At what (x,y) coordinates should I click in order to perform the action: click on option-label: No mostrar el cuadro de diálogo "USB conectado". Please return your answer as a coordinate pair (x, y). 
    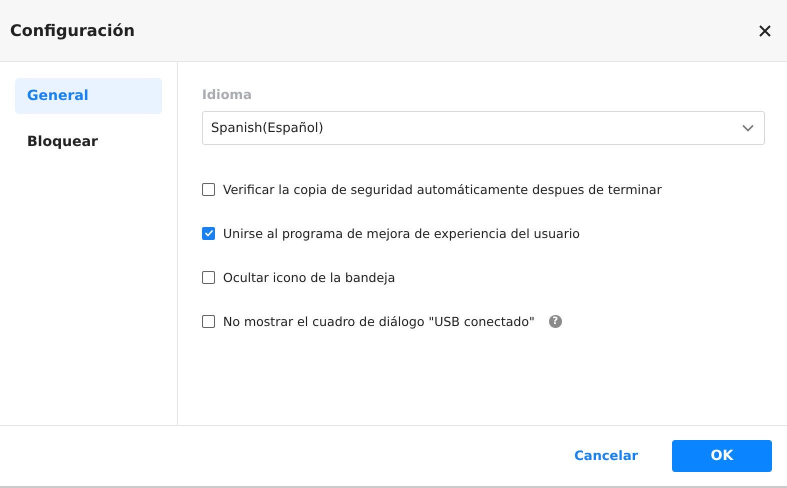
    Looking at the image, I should click on (379, 321).